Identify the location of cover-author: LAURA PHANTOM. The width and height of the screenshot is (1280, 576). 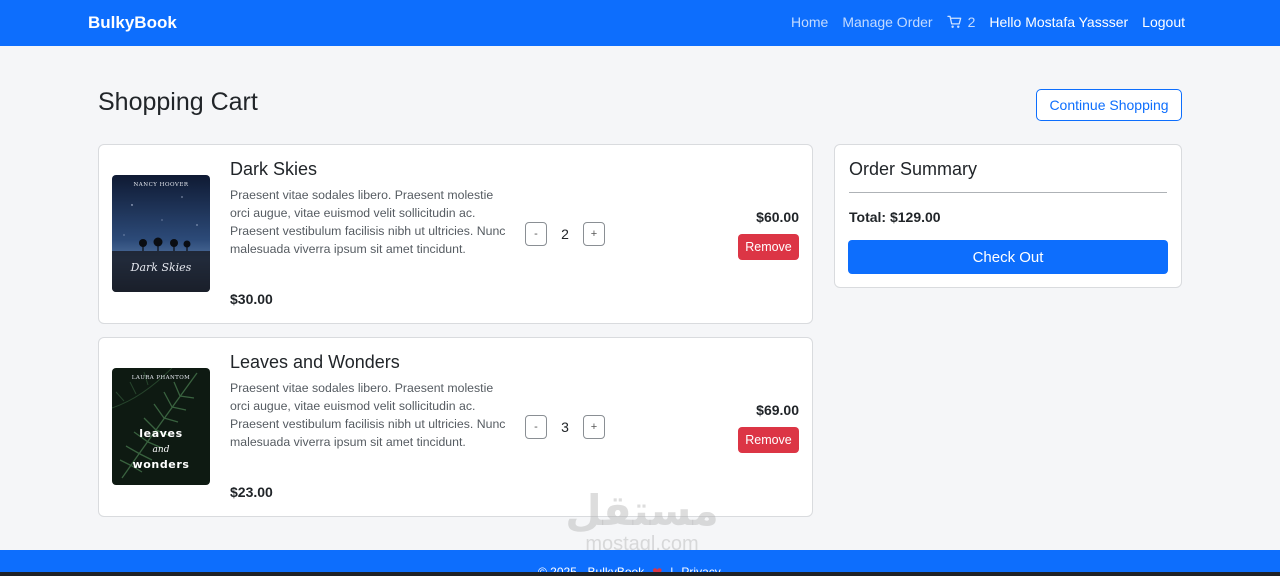
(161, 378).